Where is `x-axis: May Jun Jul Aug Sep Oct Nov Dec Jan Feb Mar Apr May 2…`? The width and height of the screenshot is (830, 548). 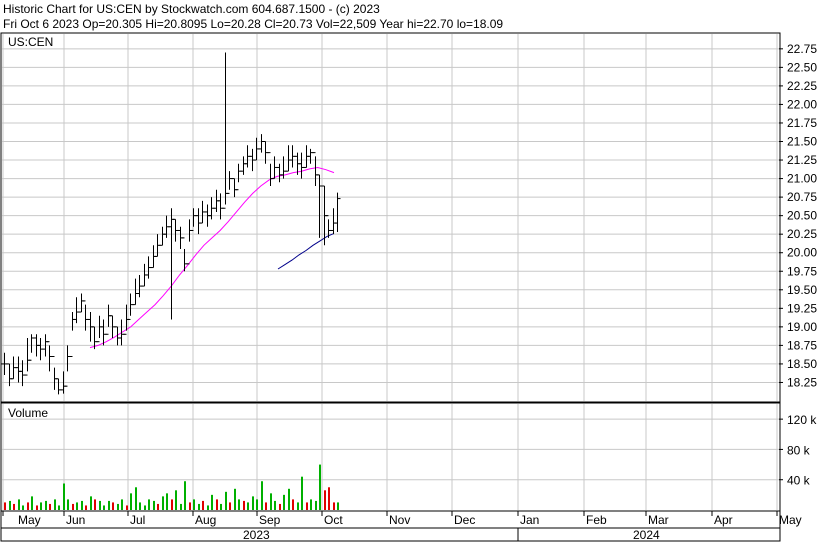 x-axis: May Jun Jul Aug Sep Oct Nov Dec Jan Feb Mar Apr May 2… is located at coordinates (402, 526).